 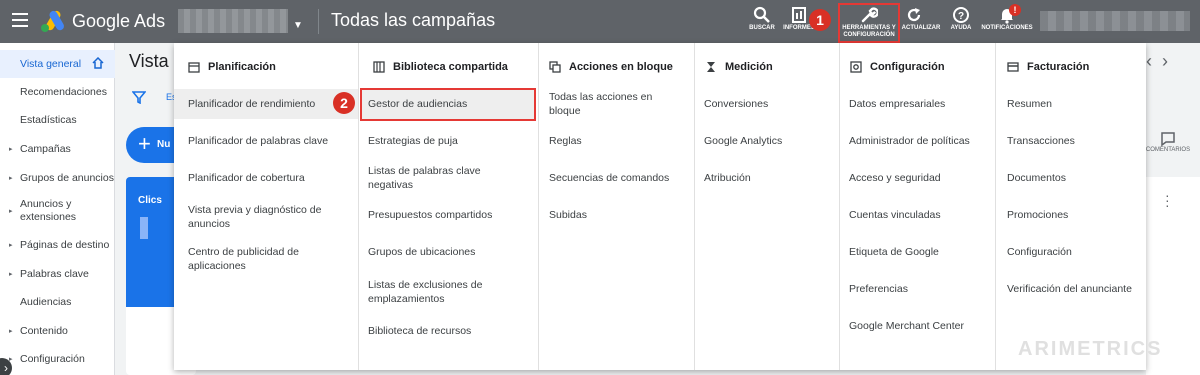 I want to click on nav-label: Audiencias, so click(x=46, y=301).